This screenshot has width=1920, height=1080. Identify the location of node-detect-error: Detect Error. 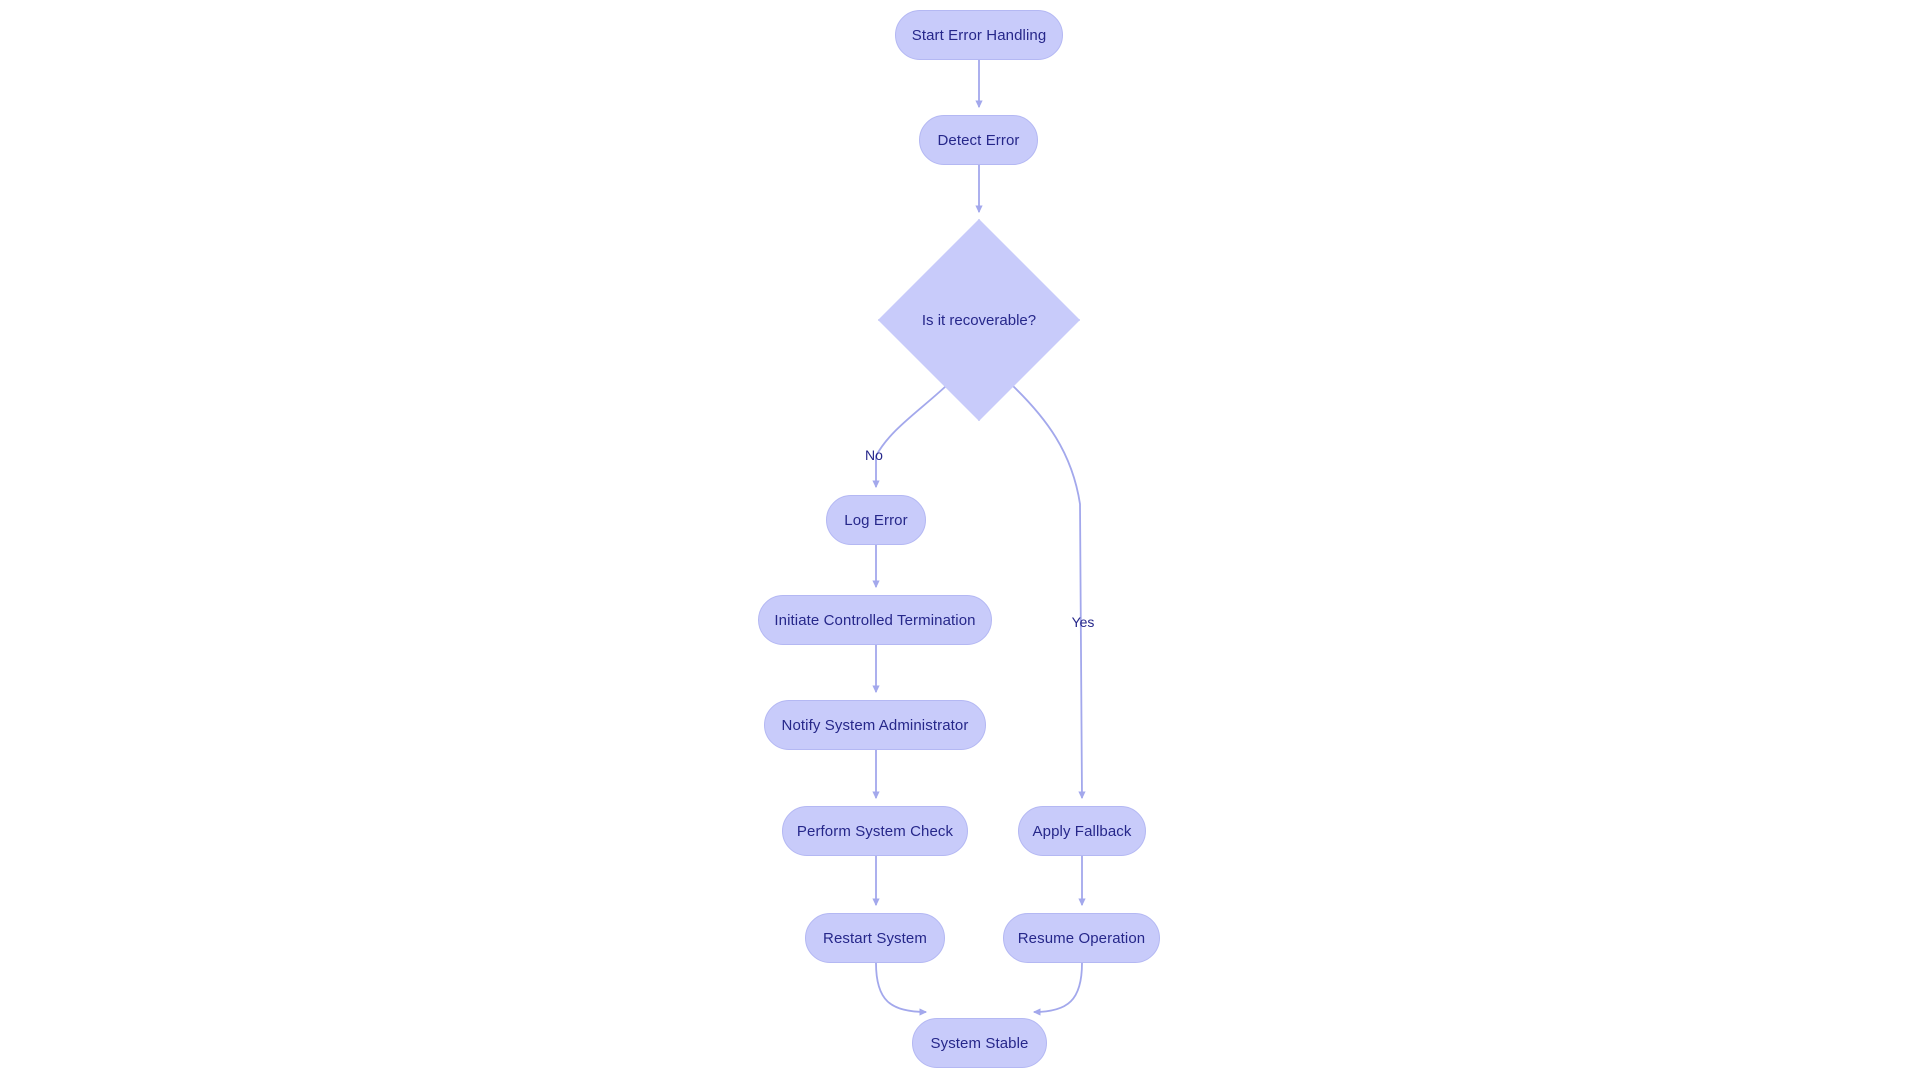
(978, 140).